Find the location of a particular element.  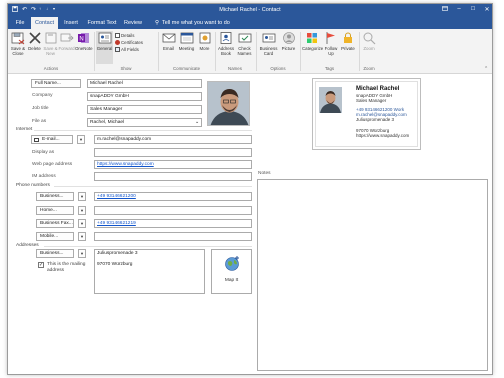

mailing-address-checkbox: ✓ is located at coordinates (41, 265).